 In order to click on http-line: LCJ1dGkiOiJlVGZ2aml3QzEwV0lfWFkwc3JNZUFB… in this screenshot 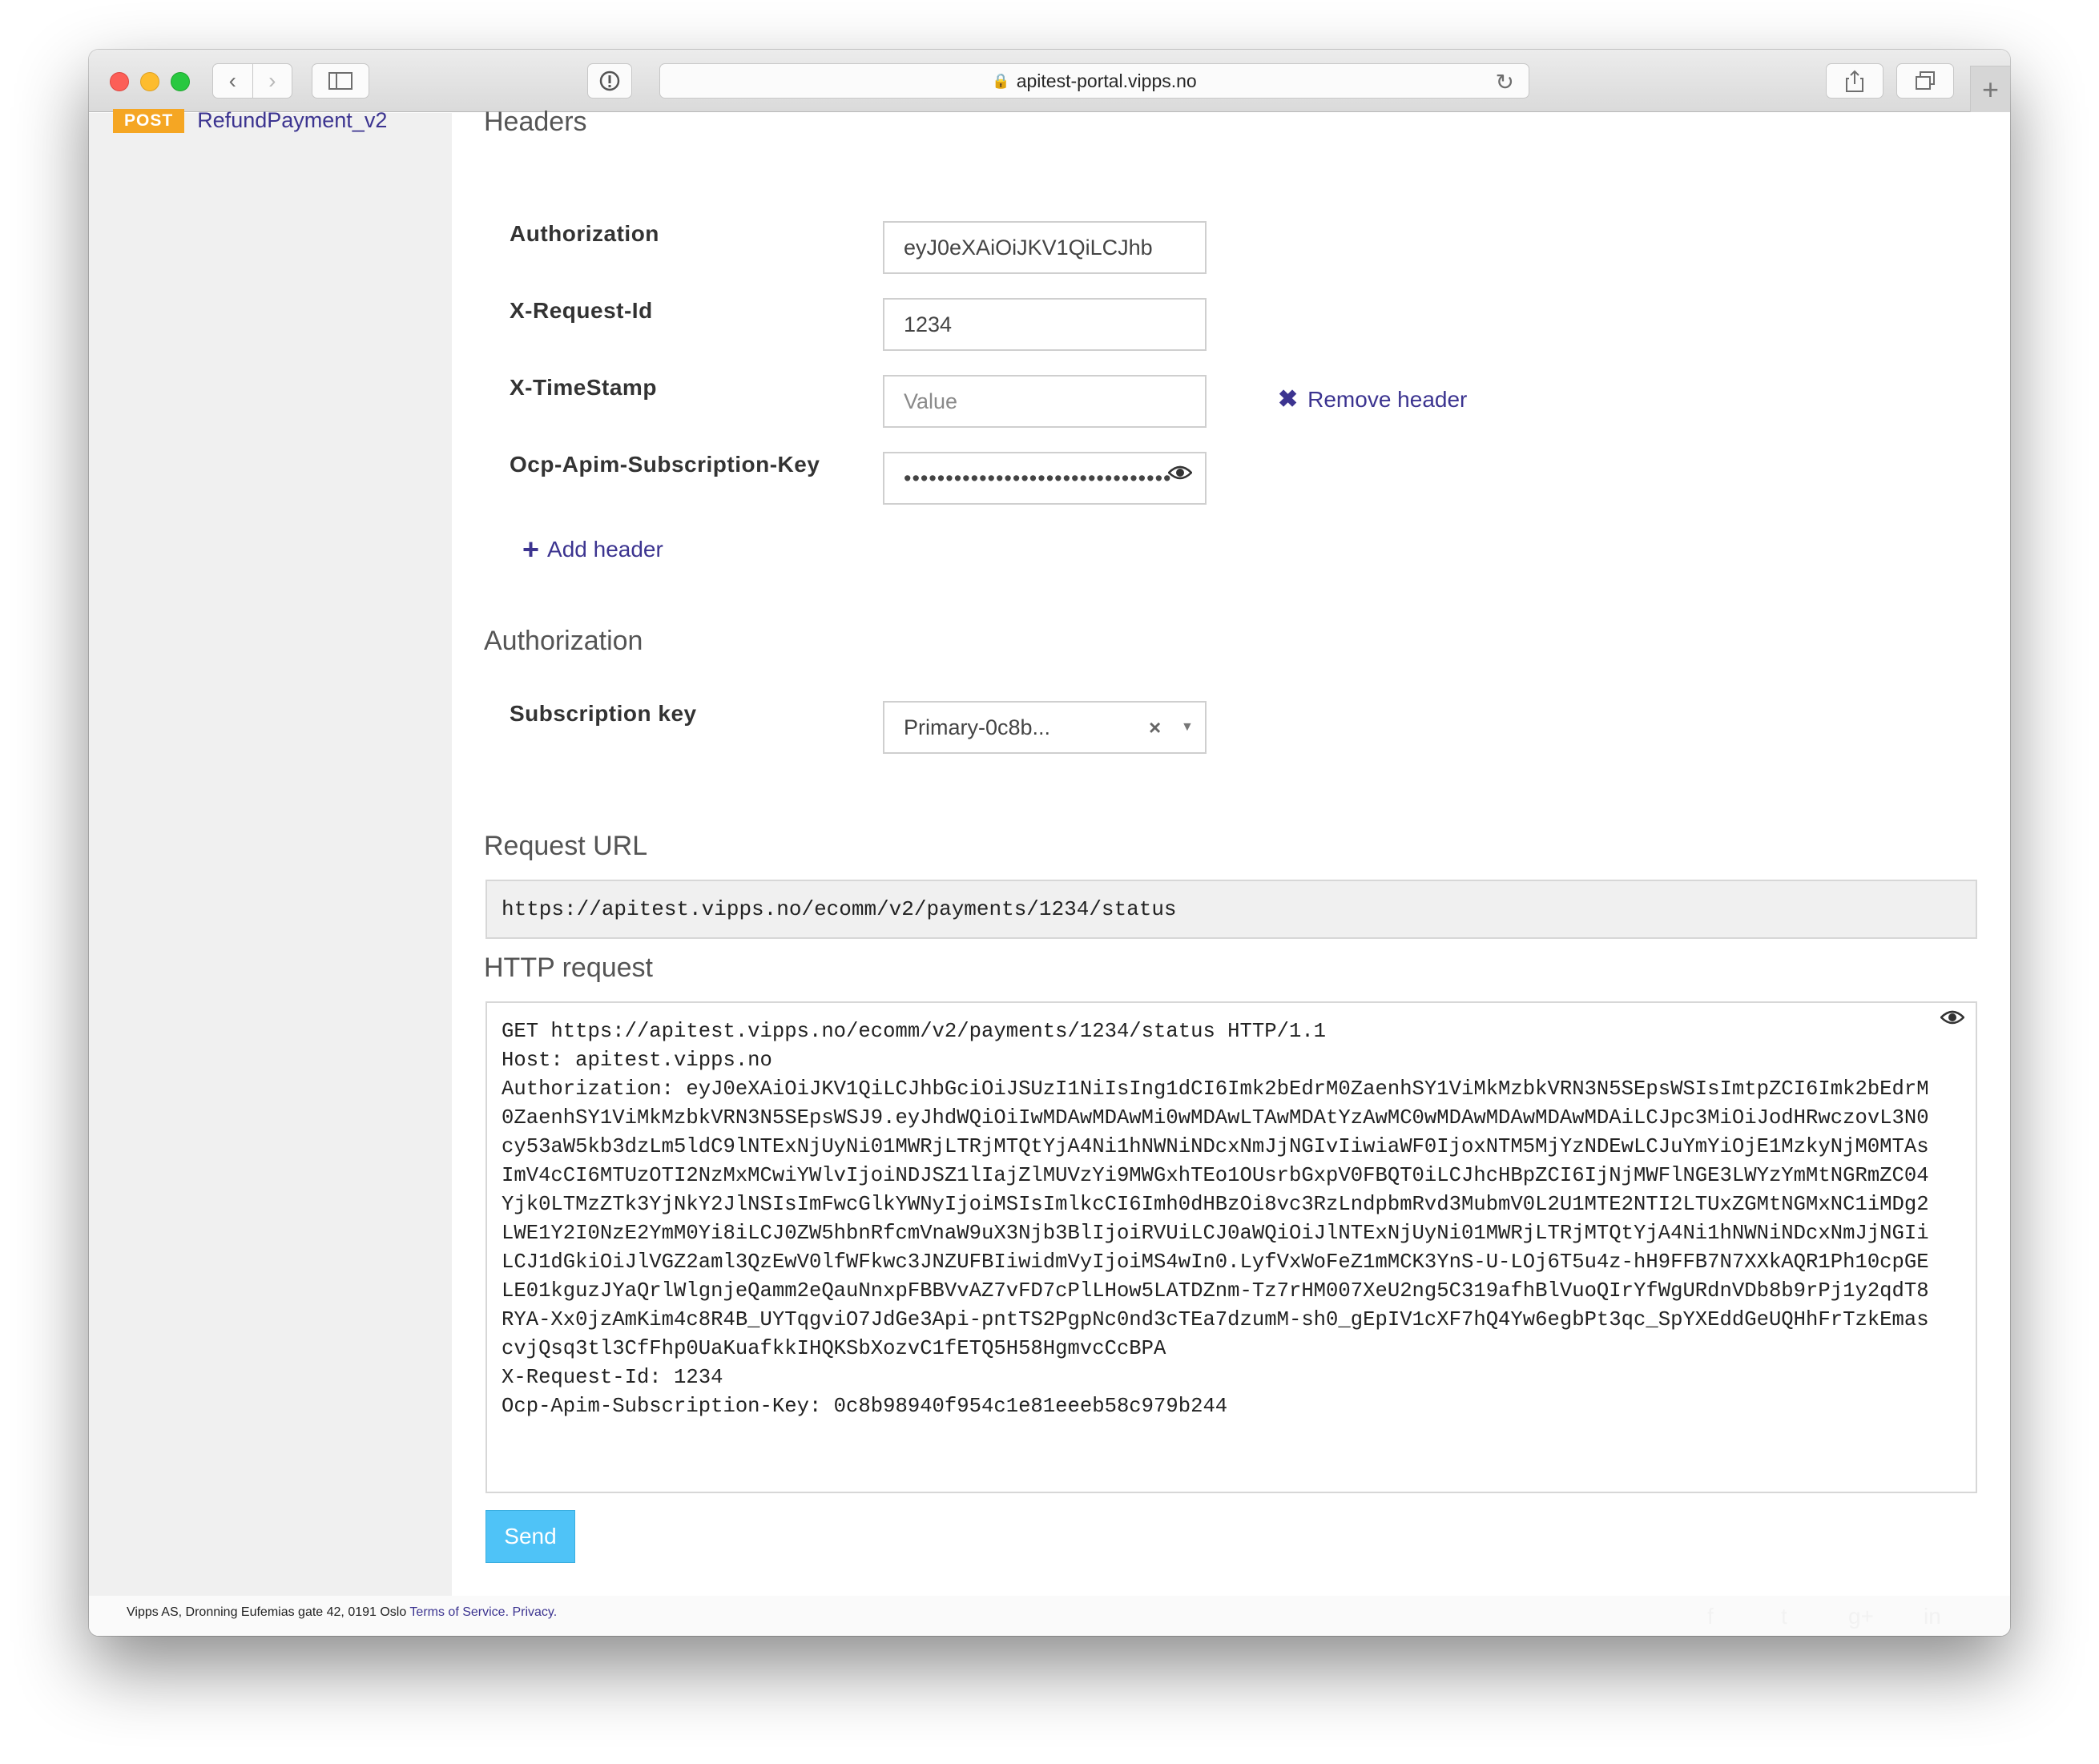, I will do `click(1215, 1262)`.